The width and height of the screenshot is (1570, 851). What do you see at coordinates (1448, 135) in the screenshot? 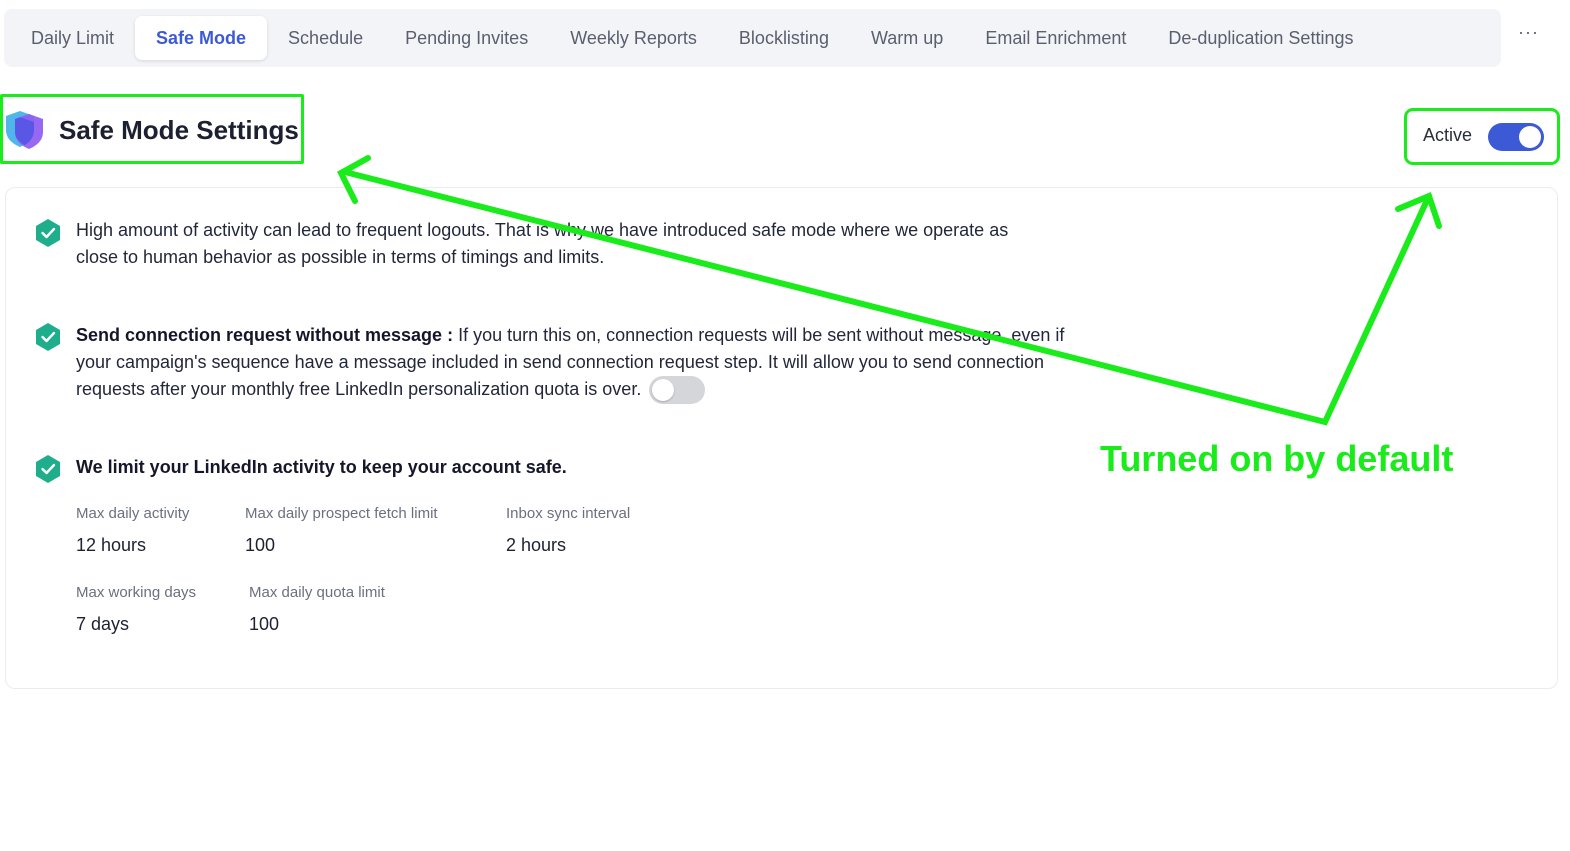
I see `status-label: Active` at bounding box center [1448, 135].